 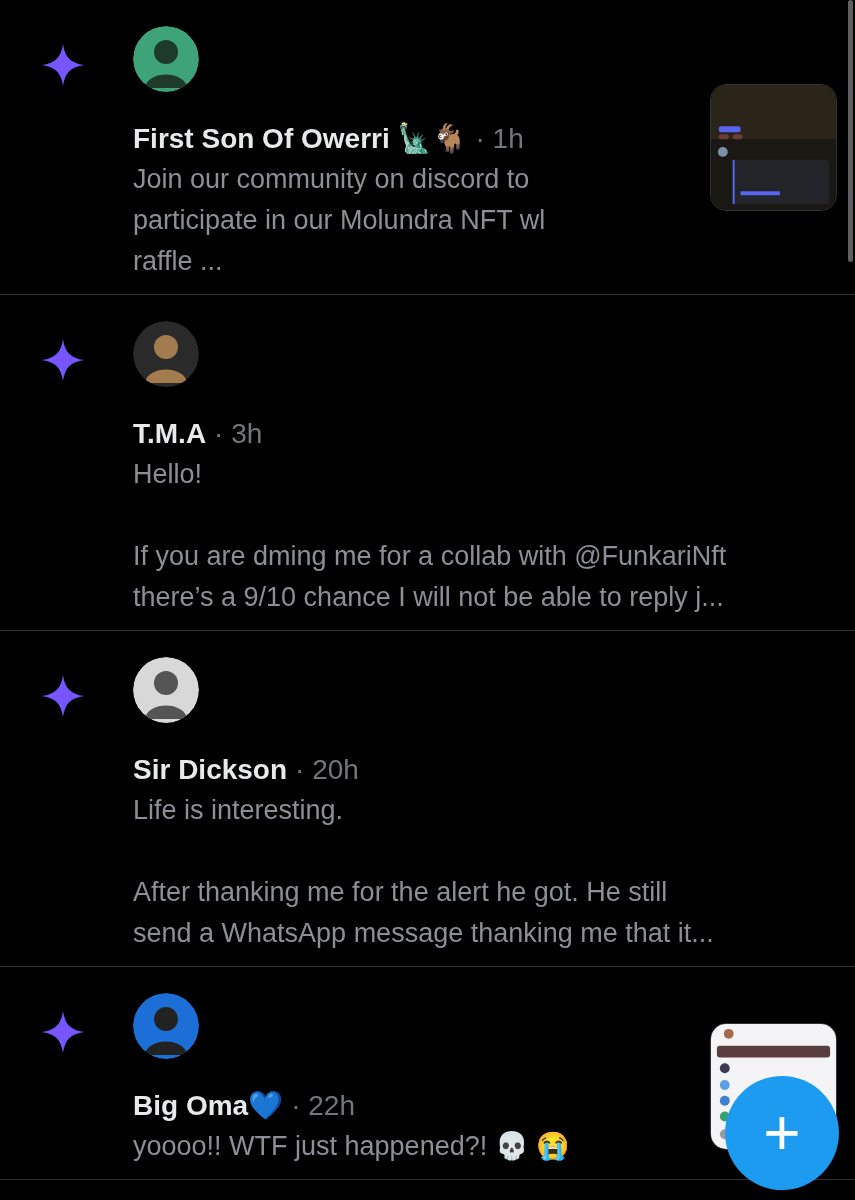 I want to click on author-name: T.M.A, so click(x=170, y=433).